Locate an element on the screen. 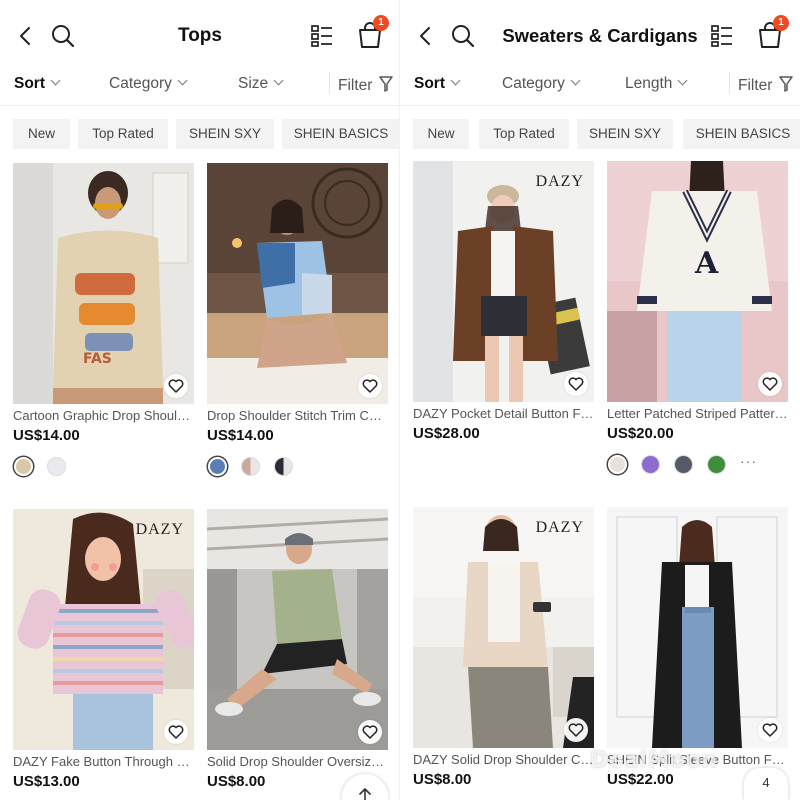 Image resolution: width=800 pixels, height=800 pixels. watermark: DealMoon is located at coordinates (654, 760).